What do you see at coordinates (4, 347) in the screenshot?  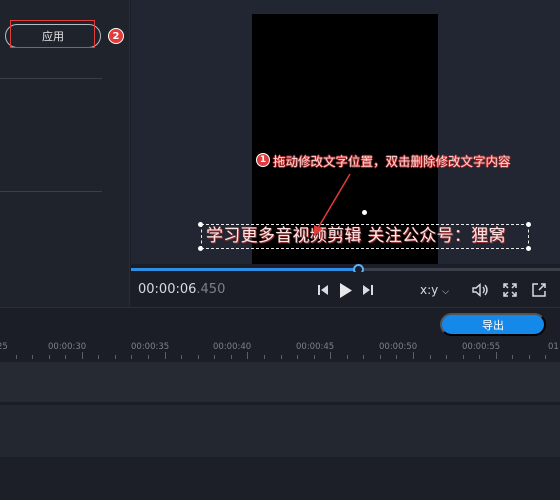 I see `tick-label: 25` at bounding box center [4, 347].